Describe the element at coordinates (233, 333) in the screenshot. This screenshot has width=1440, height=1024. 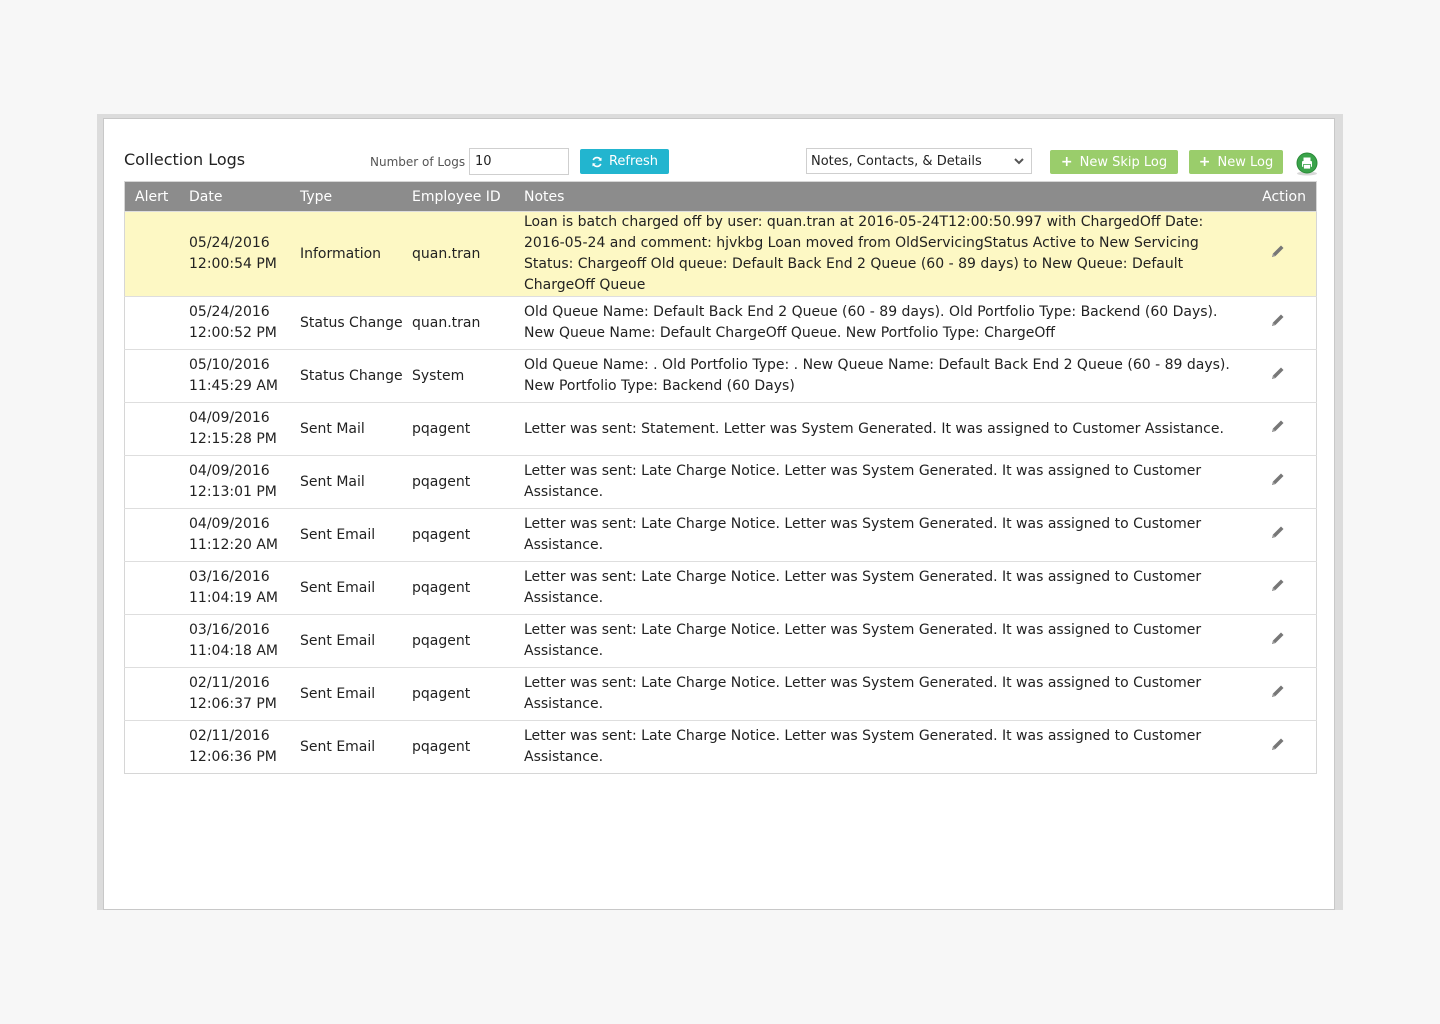
I see `log-time: 12:00:52 PM` at that location.